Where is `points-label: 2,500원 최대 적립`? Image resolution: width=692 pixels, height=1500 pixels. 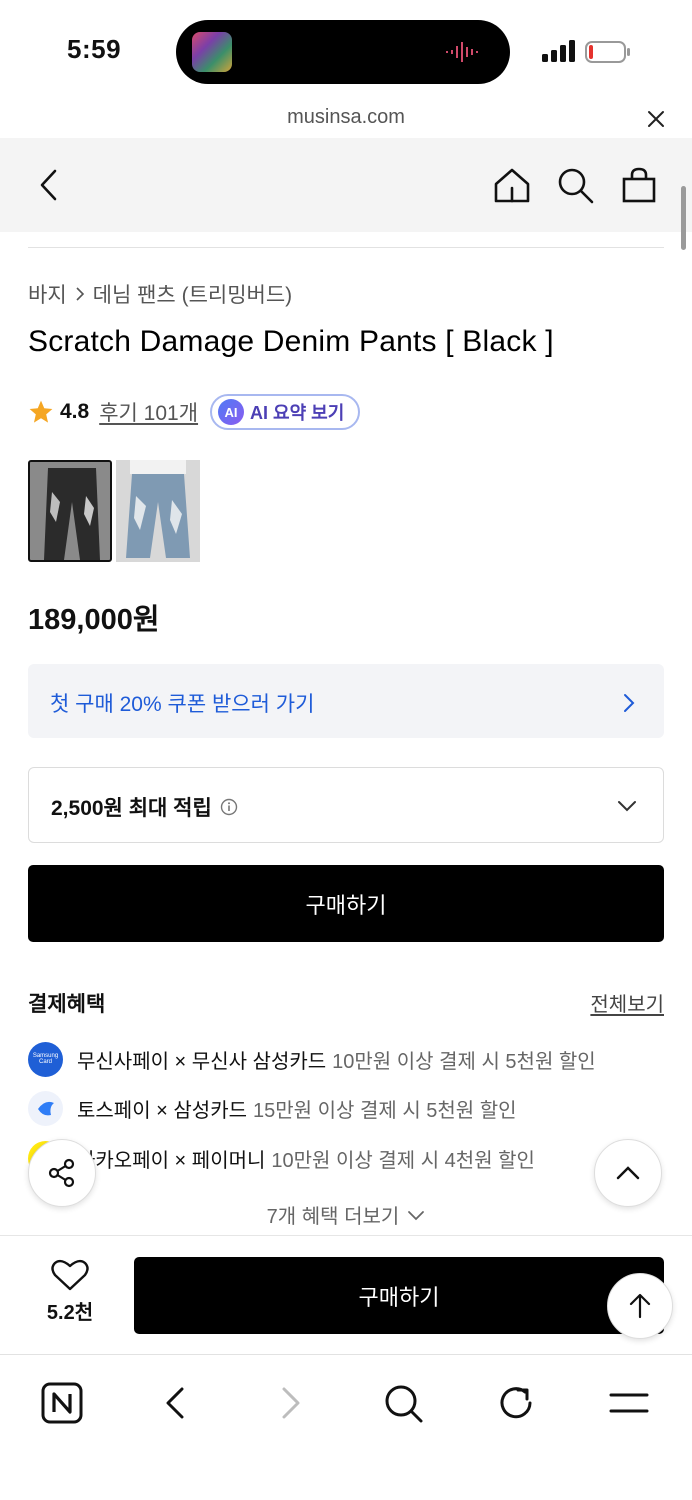
points-label: 2,500원 최대 적립 is located at coordinates (131, 808).